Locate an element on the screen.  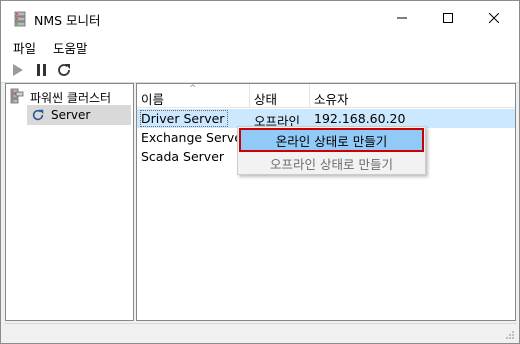
column-header-name: 이름 ^ is located at coordinates (193, 96).